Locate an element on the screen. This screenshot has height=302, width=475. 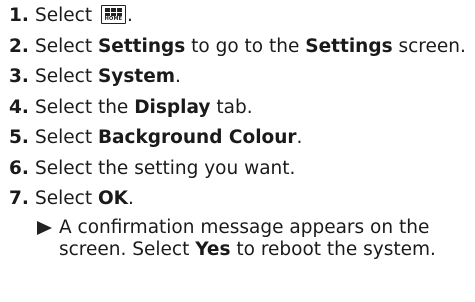
step-6: 6. Select the setting you want. is located at coordinates (242, 169).